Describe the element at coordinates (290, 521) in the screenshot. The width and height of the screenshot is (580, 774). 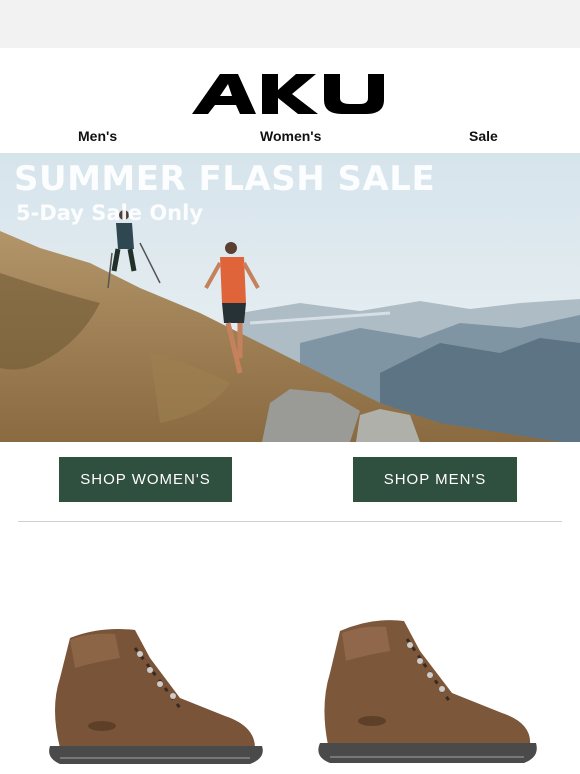
I see `section-divider` at that location.